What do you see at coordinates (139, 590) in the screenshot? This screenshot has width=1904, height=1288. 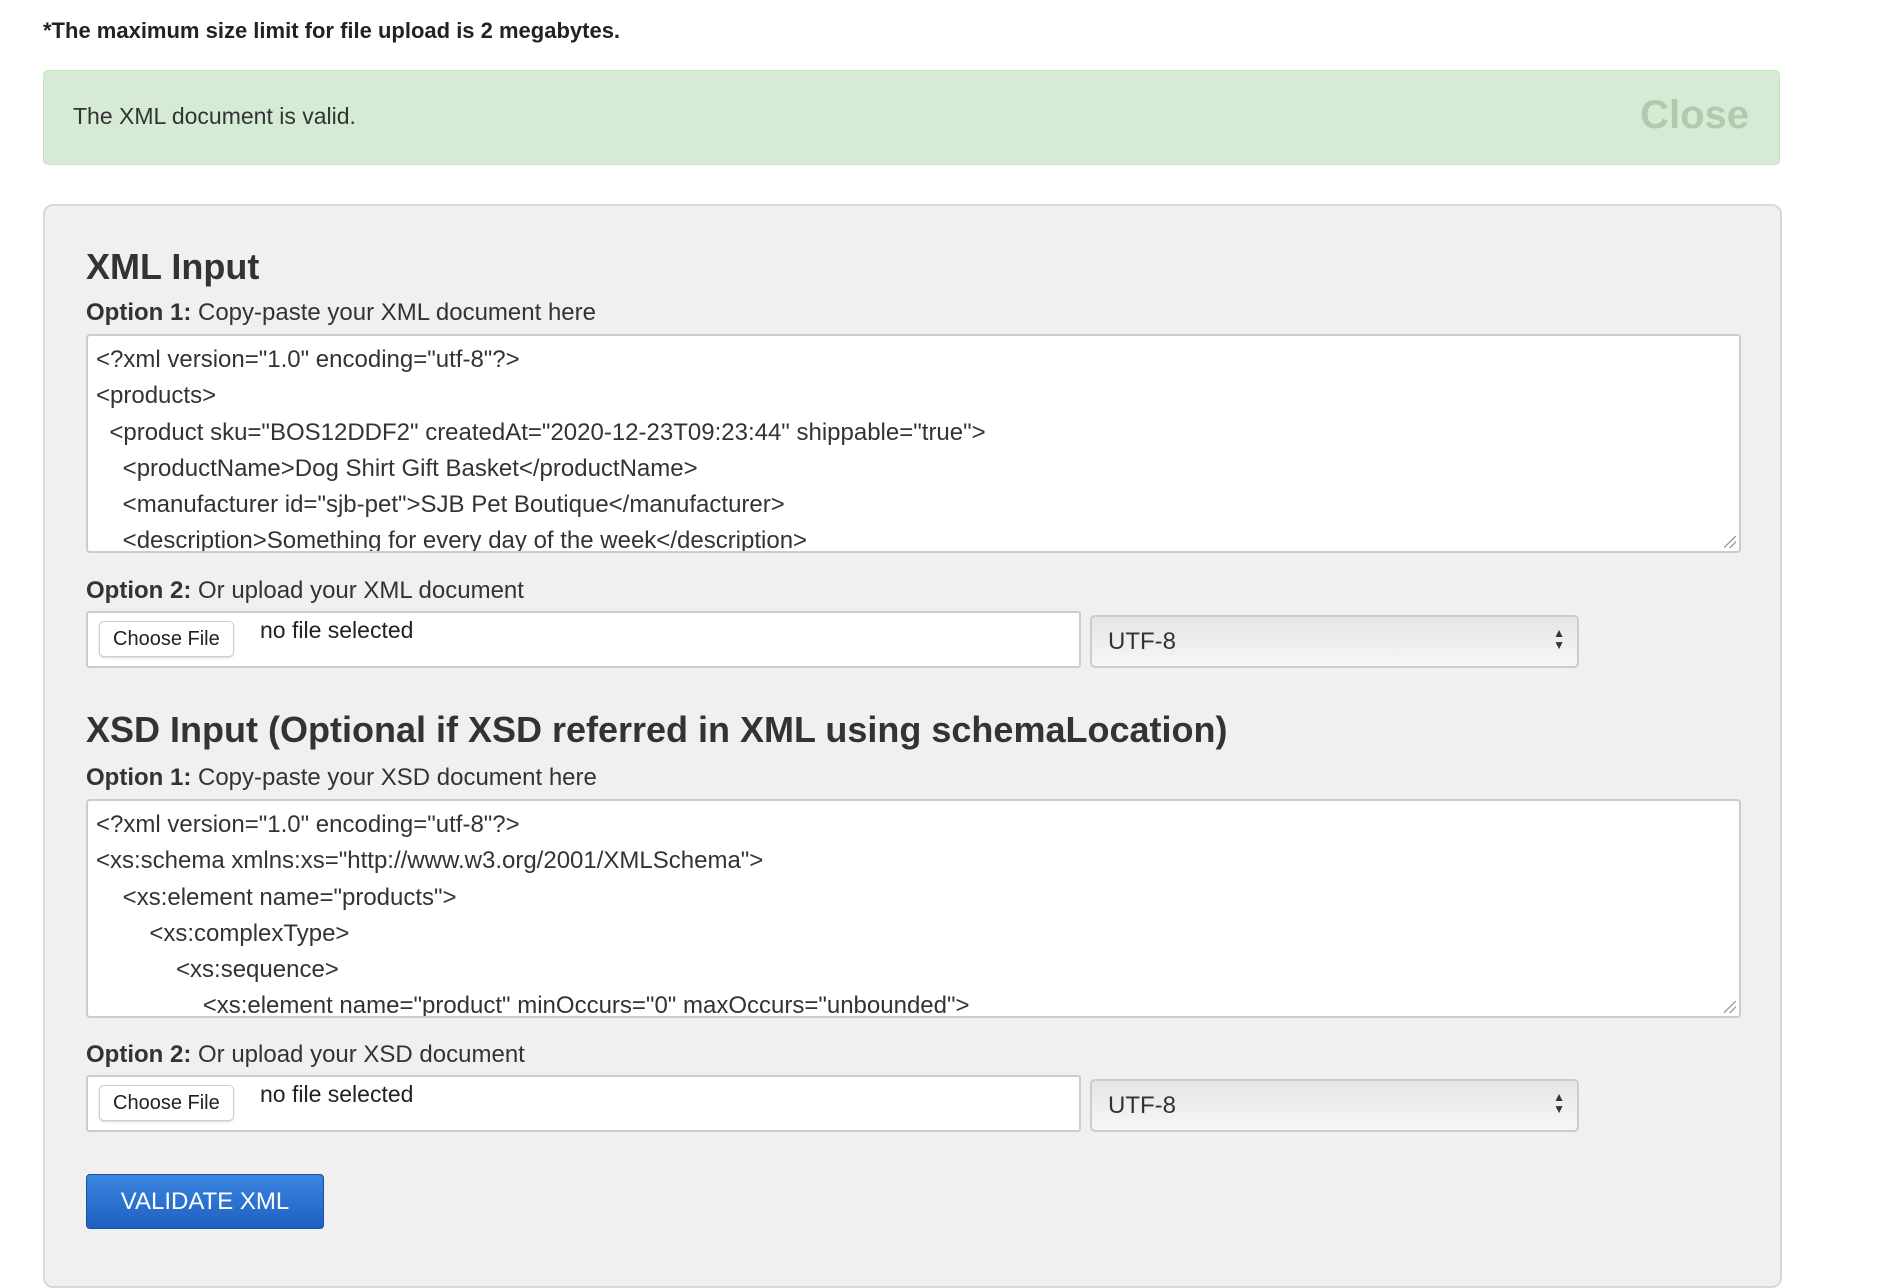 I see `xml-option2-bold: Option 2:` at bounding box center [139, 590].